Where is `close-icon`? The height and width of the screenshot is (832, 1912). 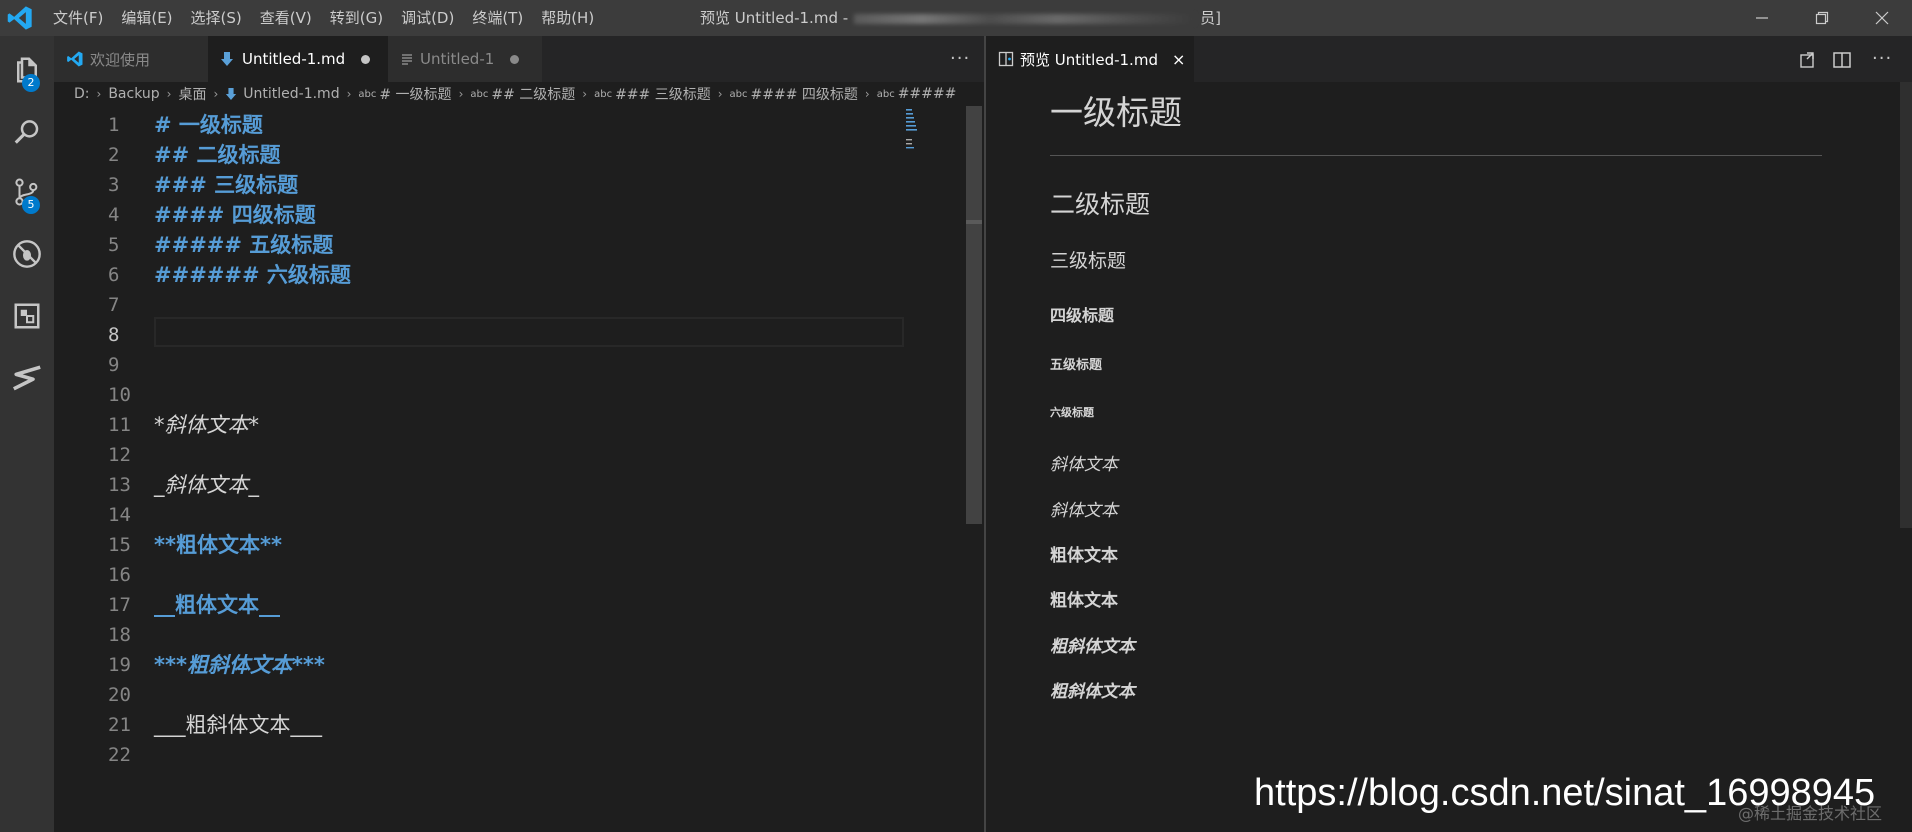
close-icon is located at coordinates (1882, 18).